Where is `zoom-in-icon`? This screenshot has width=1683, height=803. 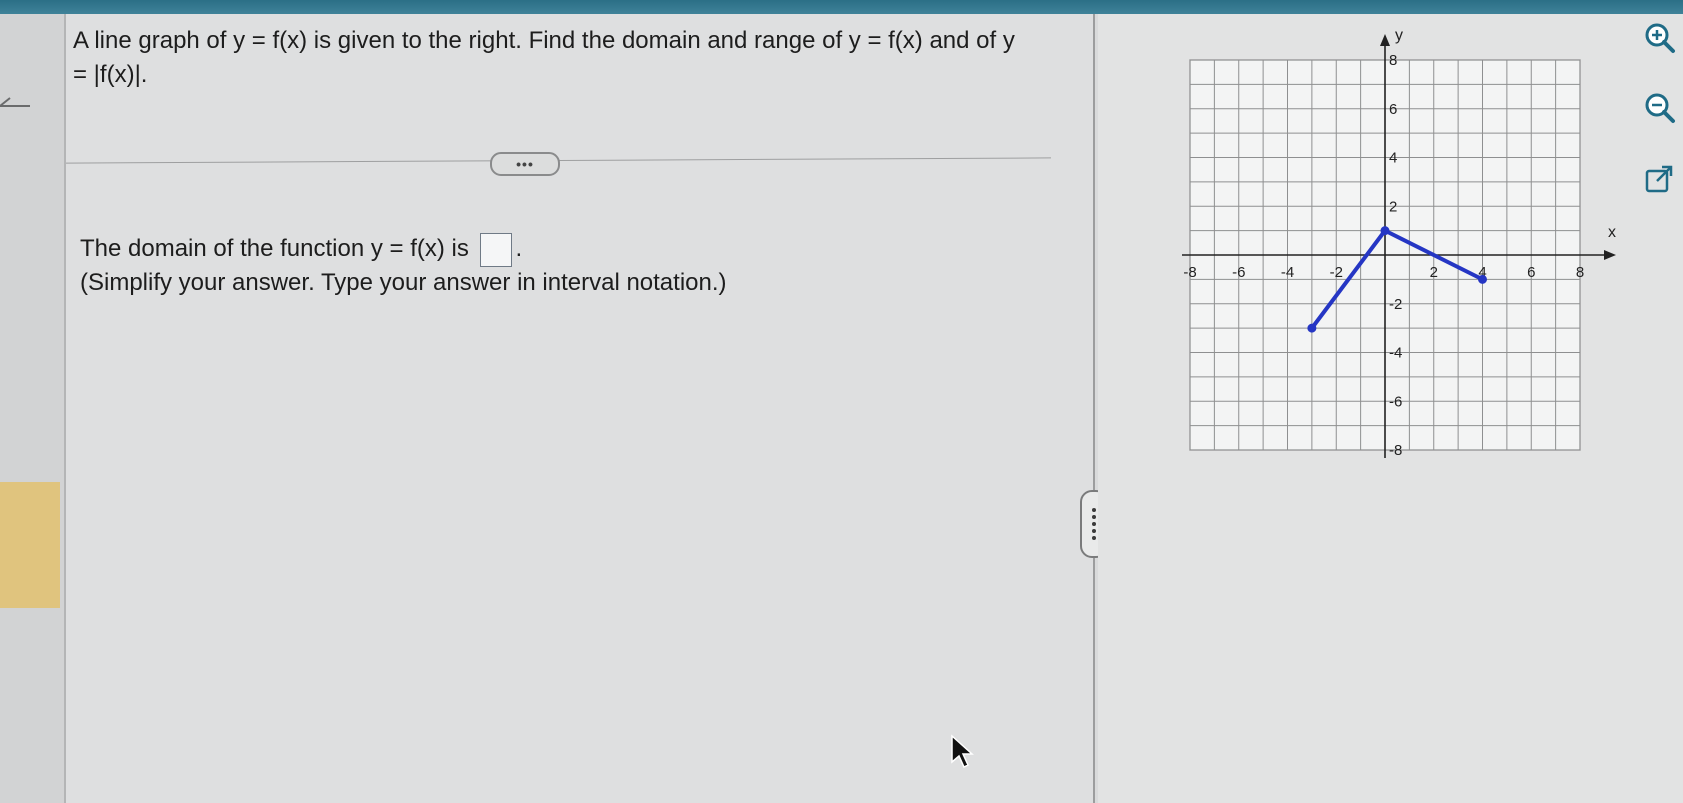 zoom-in-icon is located at coordinates (1660, 38).